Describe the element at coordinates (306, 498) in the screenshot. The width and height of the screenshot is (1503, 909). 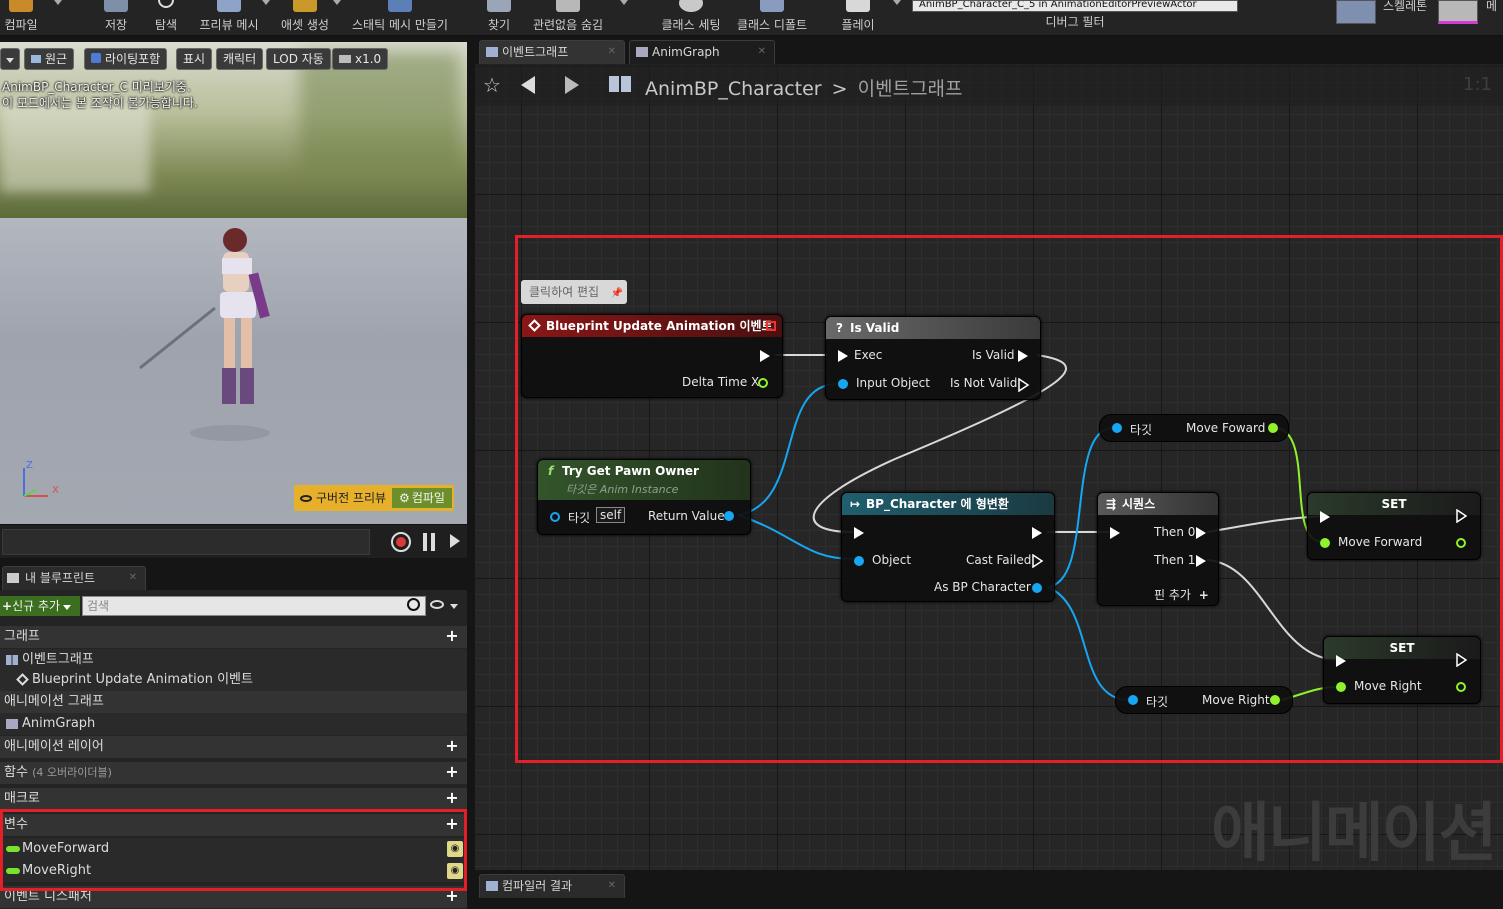
I see `eye-icon` at that location.